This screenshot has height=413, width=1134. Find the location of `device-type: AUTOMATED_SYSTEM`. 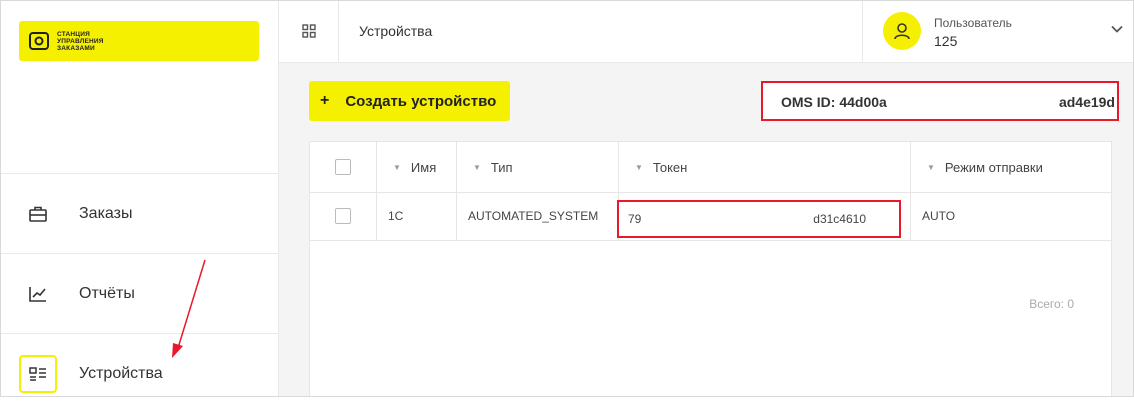

device-type: AUTOMATED_SYSTEM is located at coordinates (533, 216).